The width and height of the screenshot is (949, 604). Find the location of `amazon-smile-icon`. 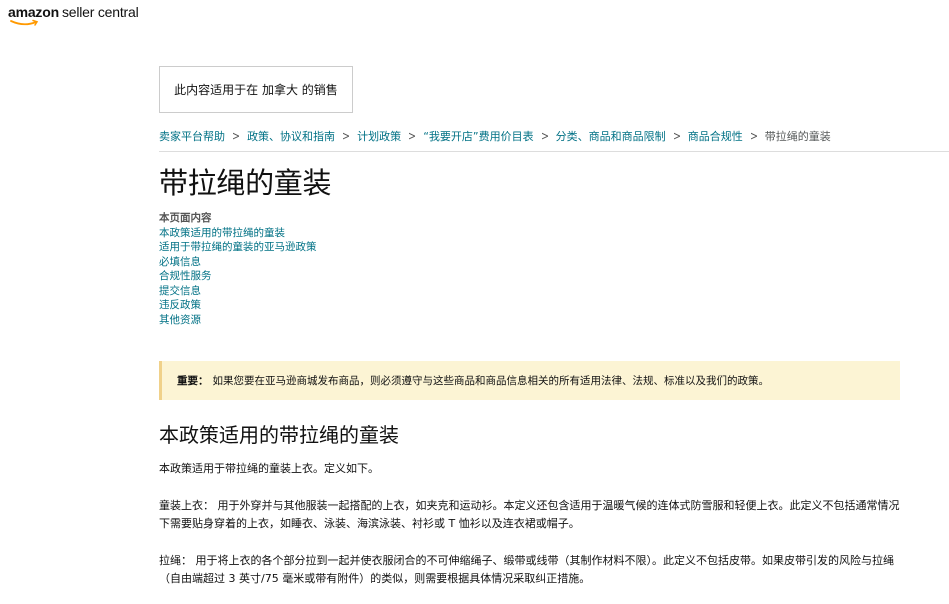

amazon-smile-icon is located at coordinates (24, 22).